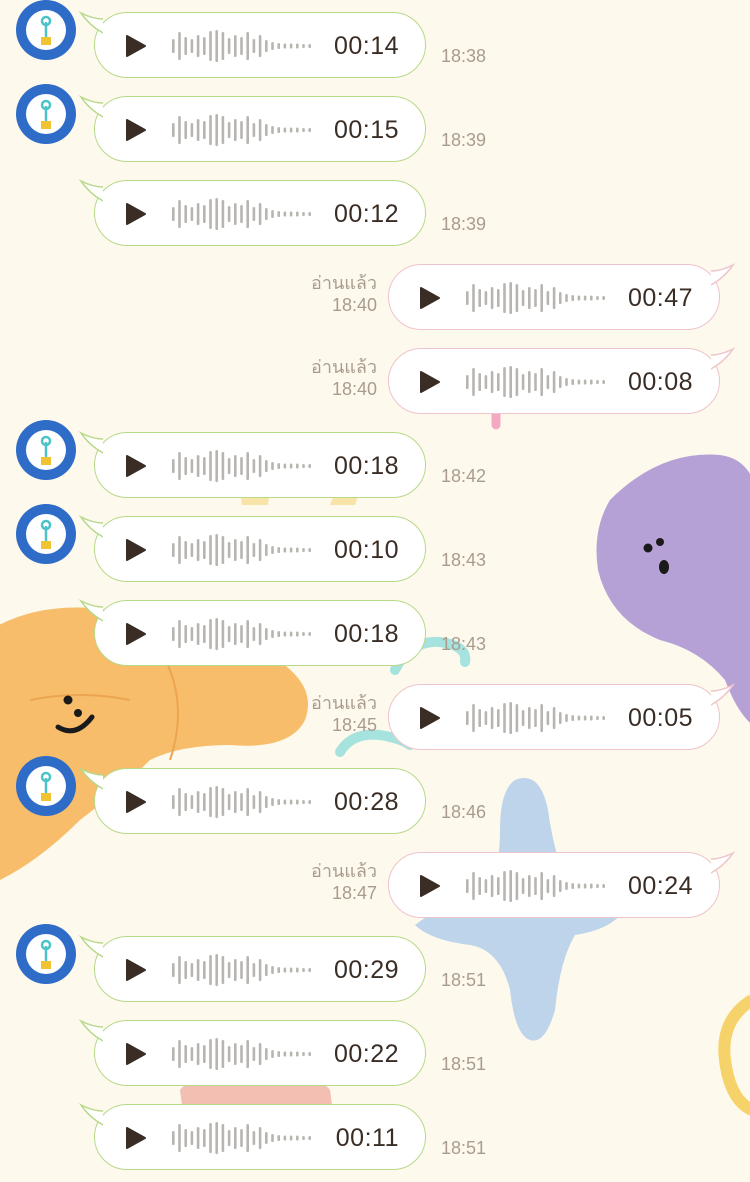 This screenshot has width=750, height=1182. I want to click on voice-duration: 00:18, so click(366, 634).